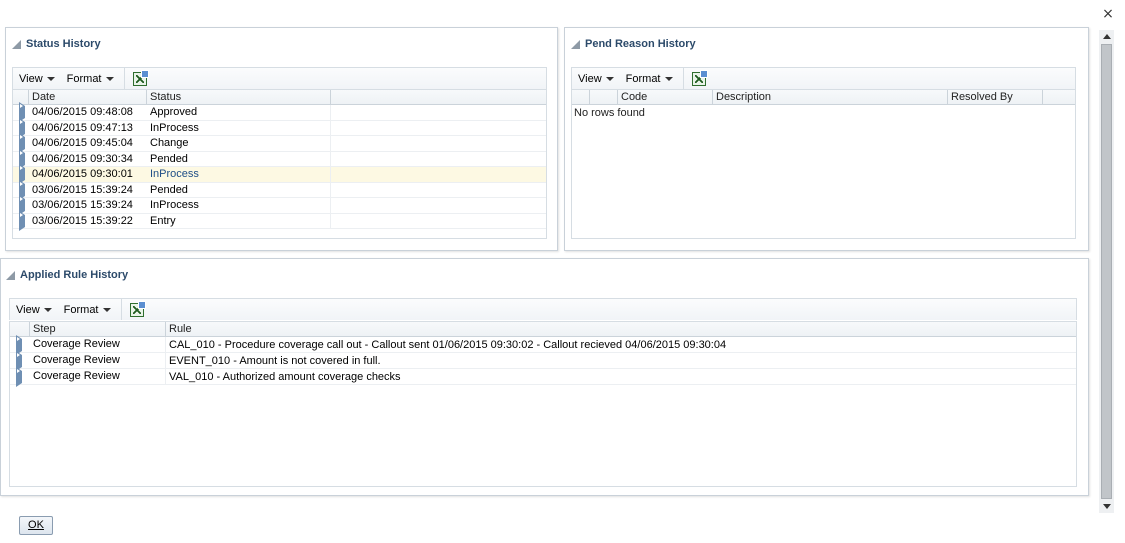  I want to click on close-icon: ×, so click(1108, 14).